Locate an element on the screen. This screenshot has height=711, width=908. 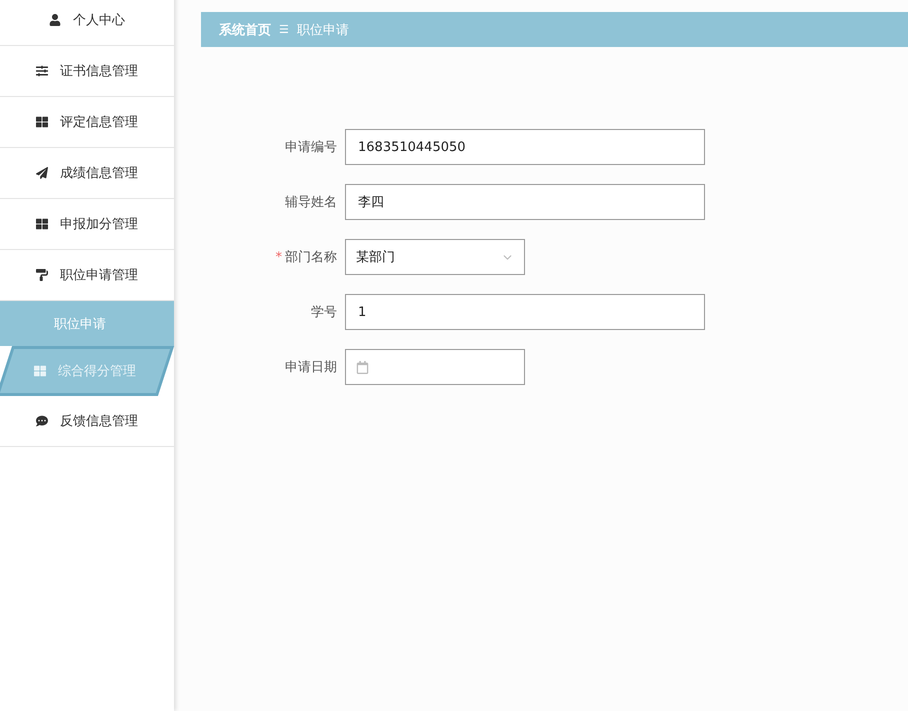
dropdown: 某部门 is located at coordinates (435, 257).